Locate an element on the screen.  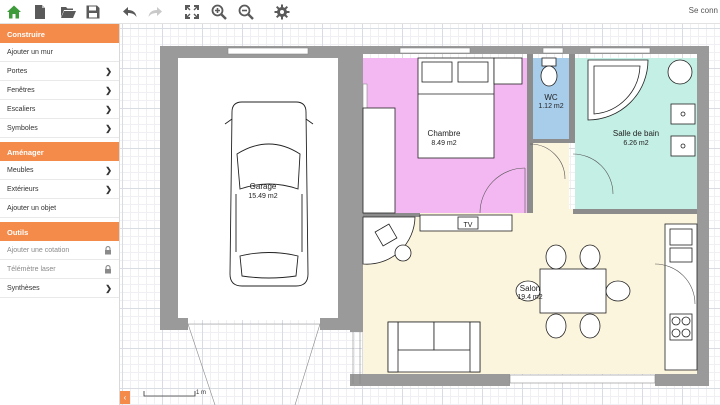
kitchen-unit is located at coordinates (681, 297).